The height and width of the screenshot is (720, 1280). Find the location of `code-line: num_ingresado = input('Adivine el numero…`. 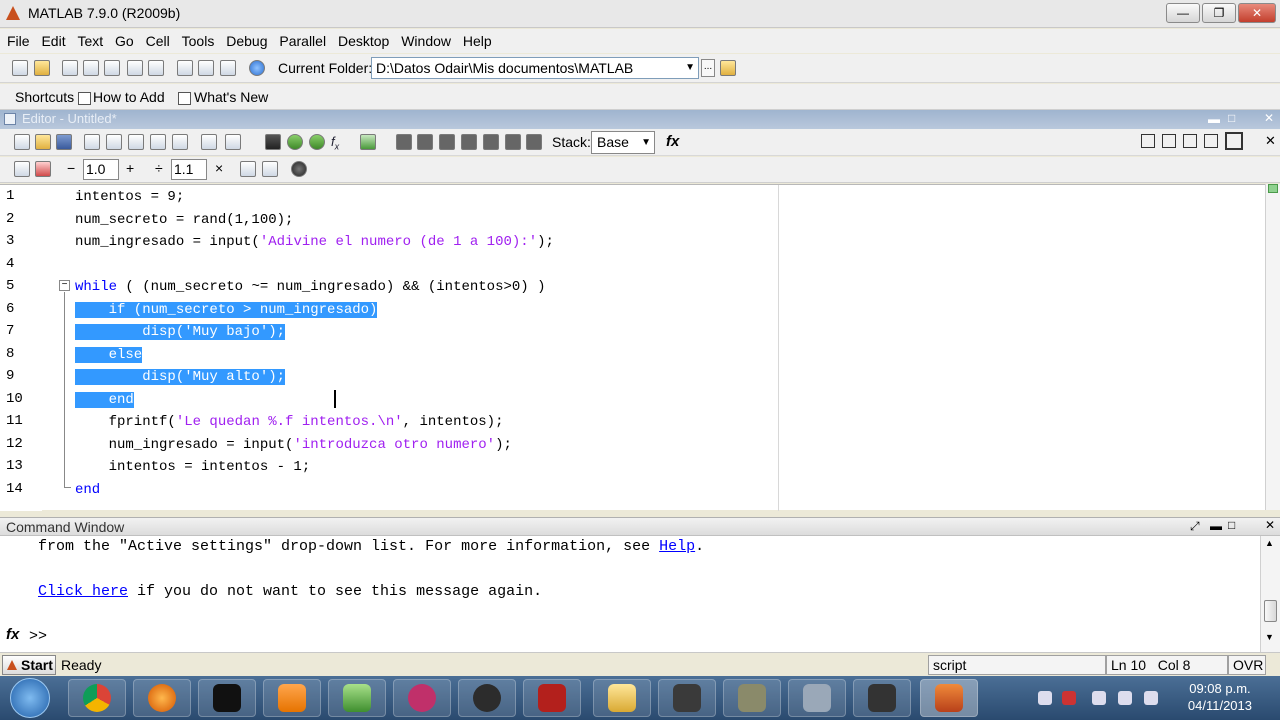

code-line: num_ingresado = input('Adivine el numero… is located at coordinates (314, 242).